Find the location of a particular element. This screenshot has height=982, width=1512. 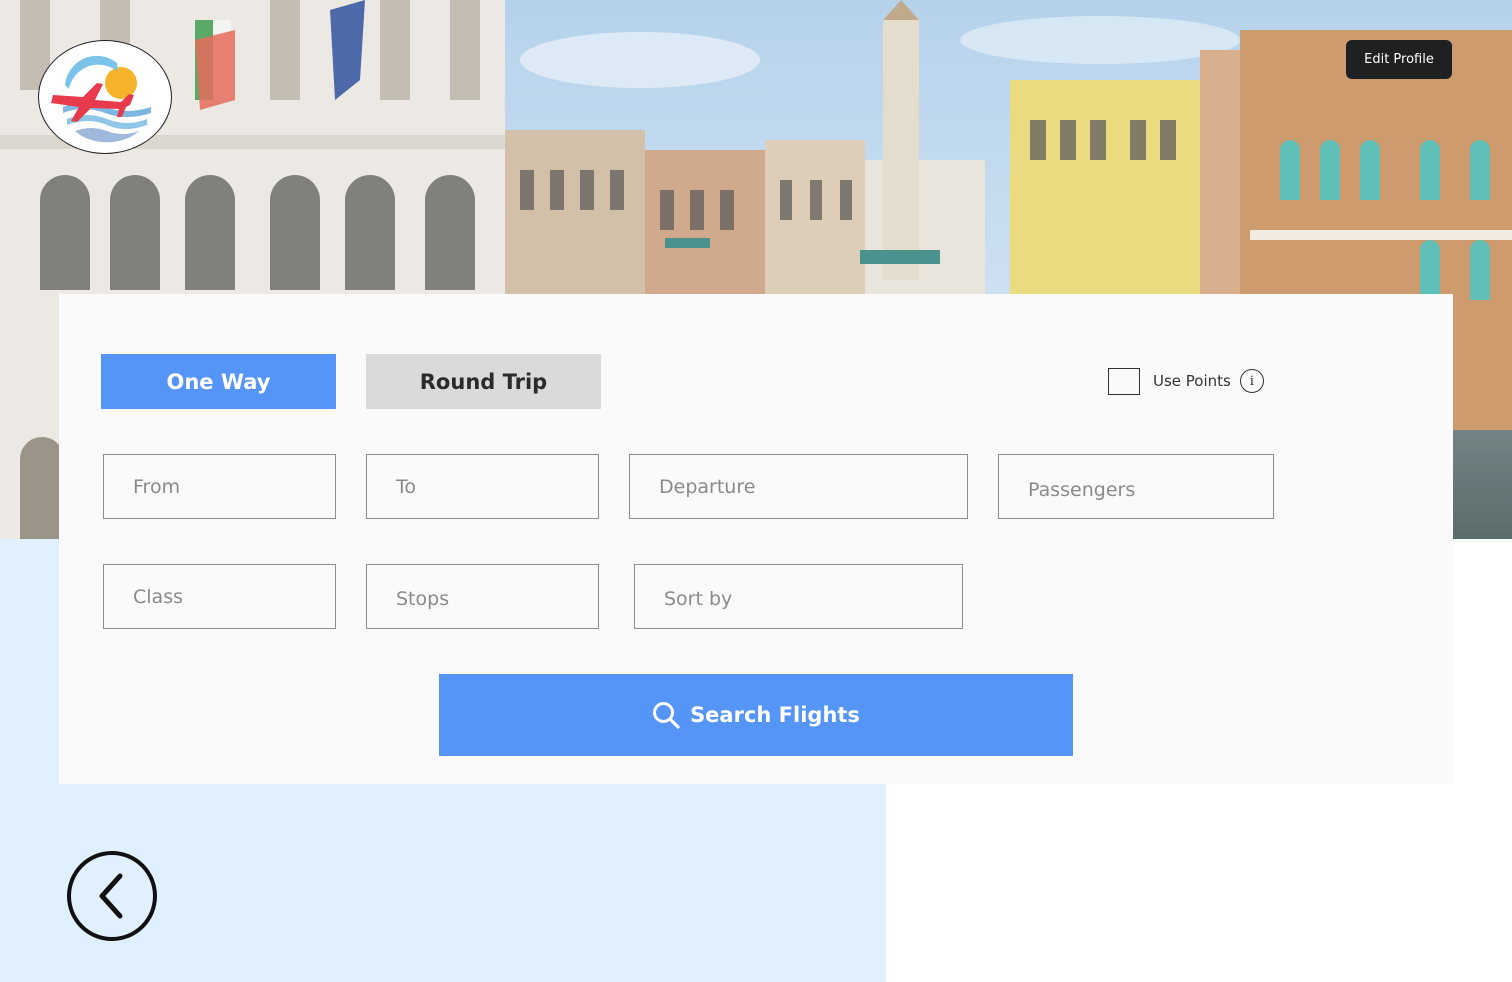

to-placeholder: To is located at coordinates (406, 486).